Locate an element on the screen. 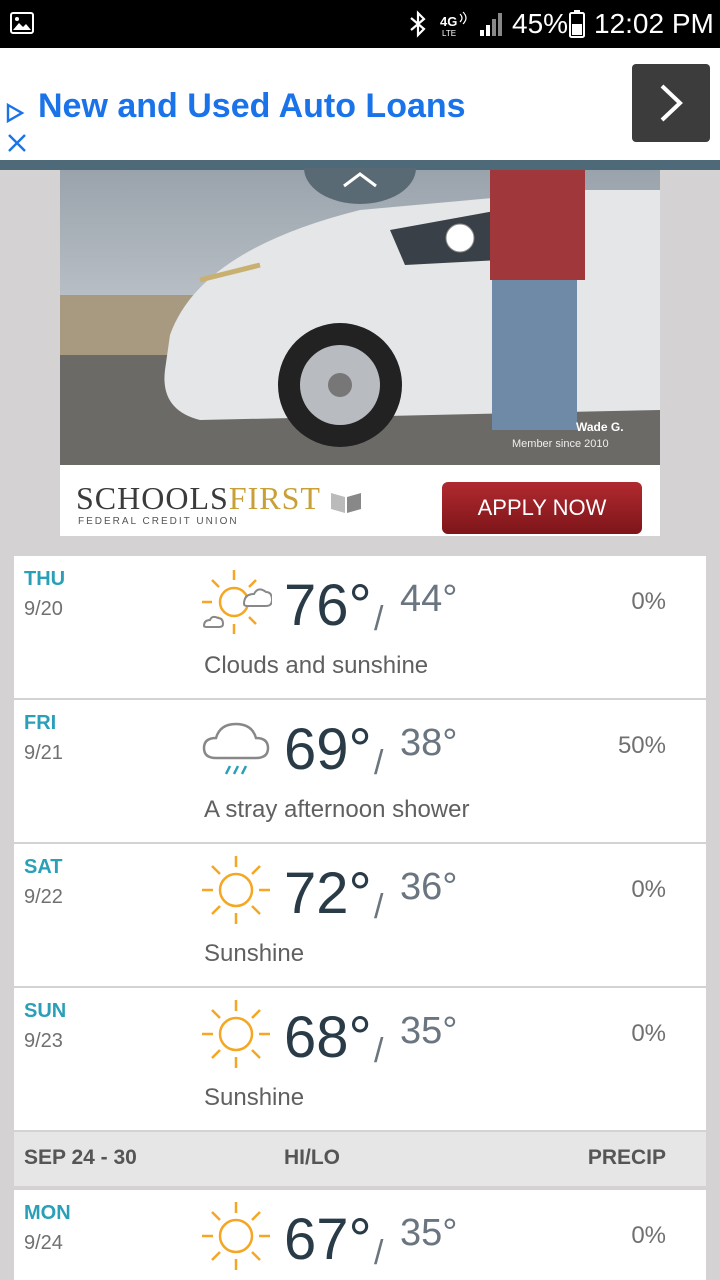 This screenshot has width=720, height=1280. collapse-ad-button is located at coordinates (360, 168).